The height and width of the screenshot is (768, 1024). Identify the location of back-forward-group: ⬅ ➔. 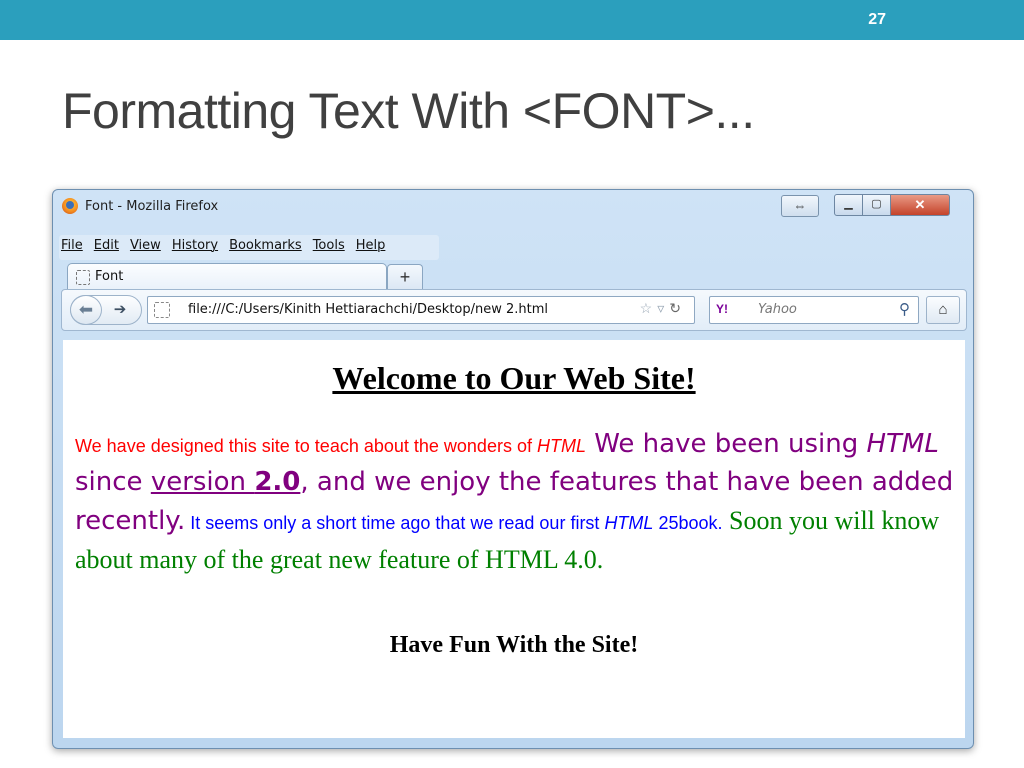
(106, 310).